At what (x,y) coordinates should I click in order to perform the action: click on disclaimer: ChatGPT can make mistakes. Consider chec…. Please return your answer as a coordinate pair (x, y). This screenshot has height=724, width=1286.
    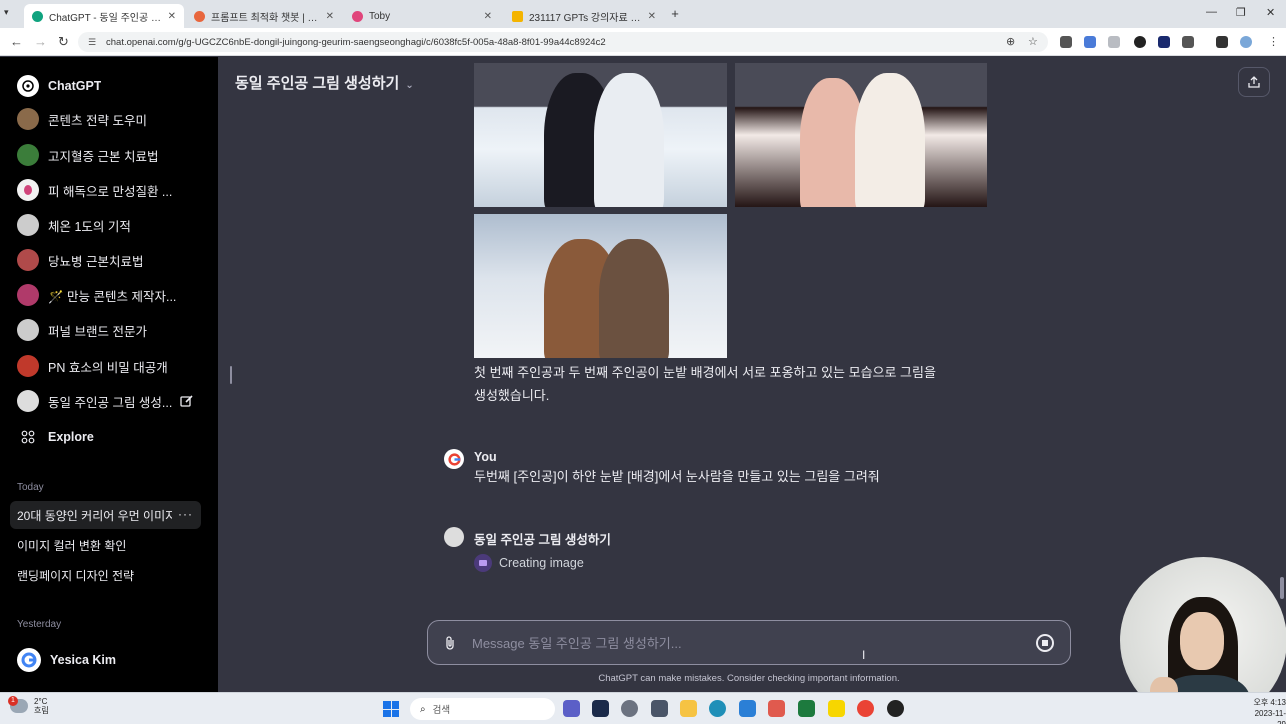
    Looking at the image, I should click on (749, 678).